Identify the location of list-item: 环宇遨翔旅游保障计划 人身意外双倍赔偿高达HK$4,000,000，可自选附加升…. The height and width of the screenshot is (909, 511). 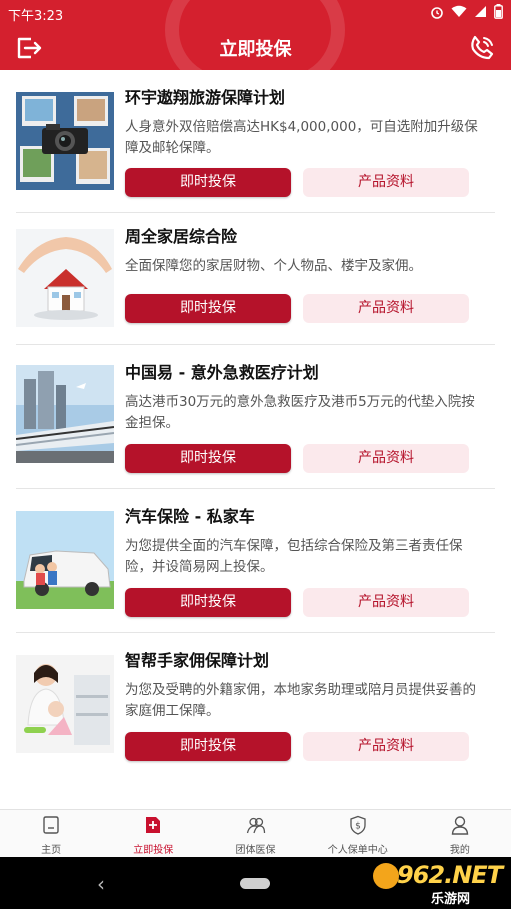
(255, 141).